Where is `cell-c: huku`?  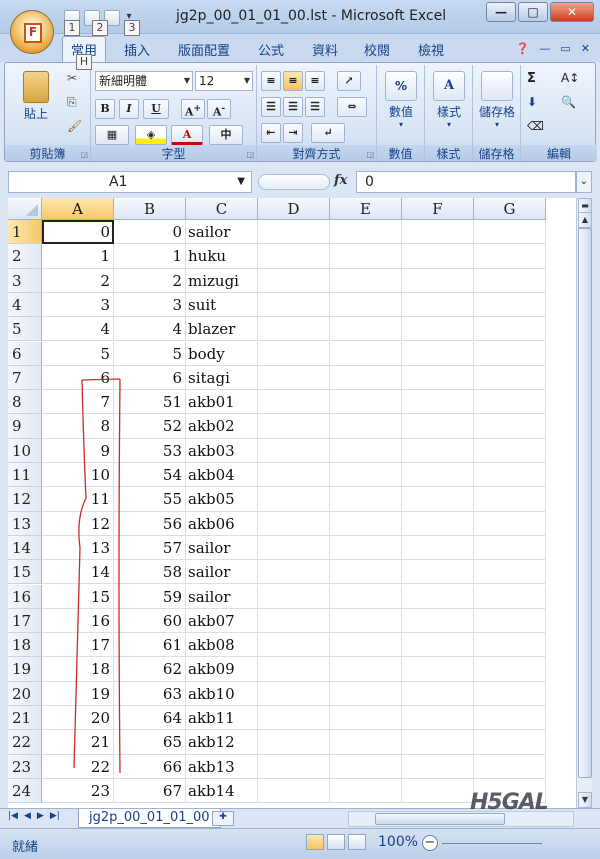 cell-c: huku is located at coordinates (222, 256).